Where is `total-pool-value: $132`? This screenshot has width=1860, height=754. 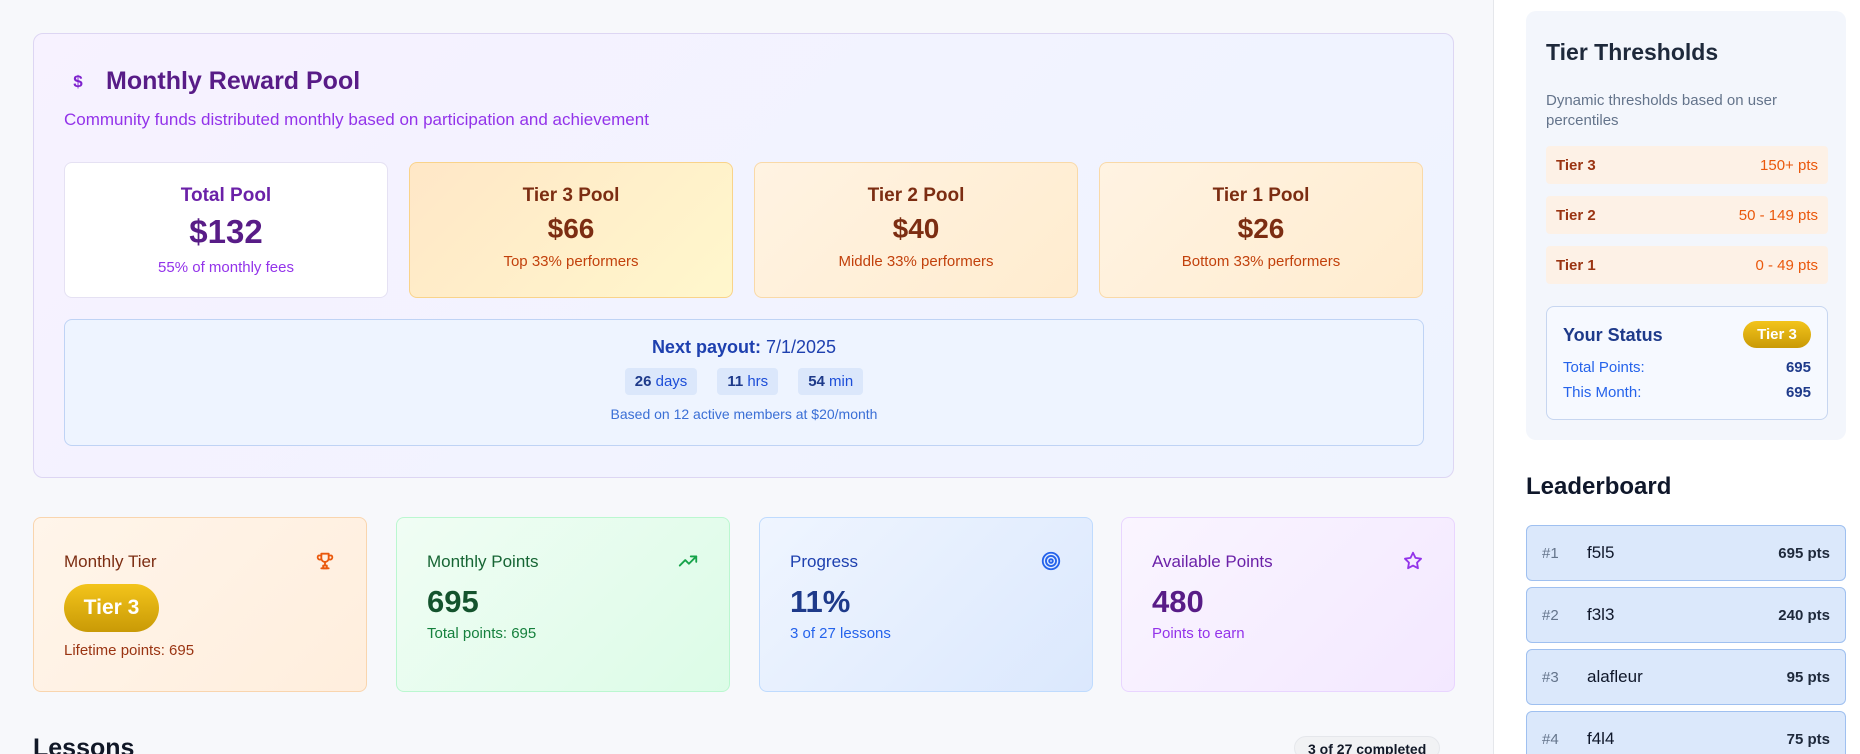
total-pool-value: $132 is located at coordinates (226, 231).